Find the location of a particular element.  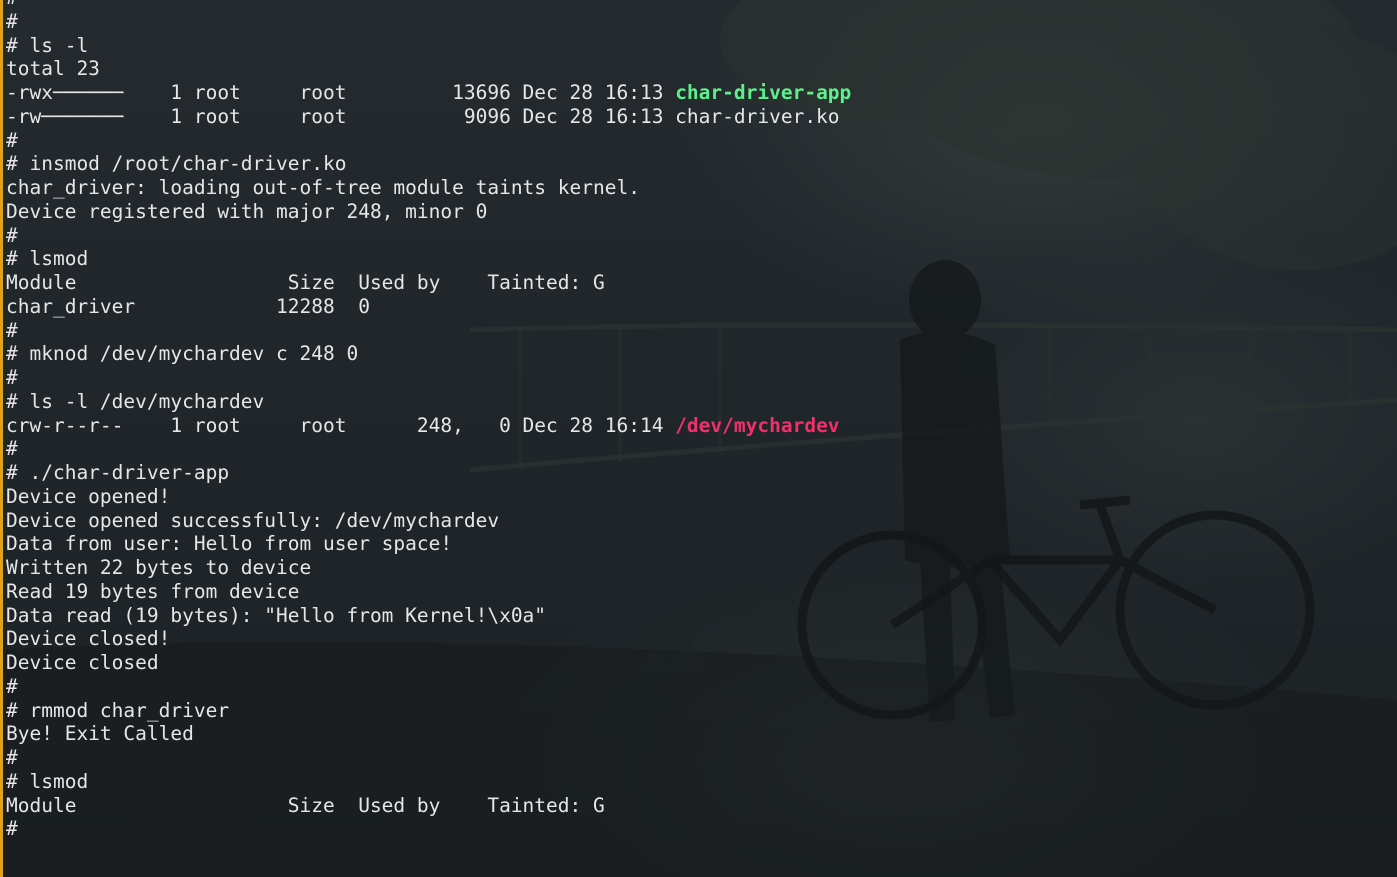

terminal-text: # rmmod char_driver is located at coordinates (118, 710).